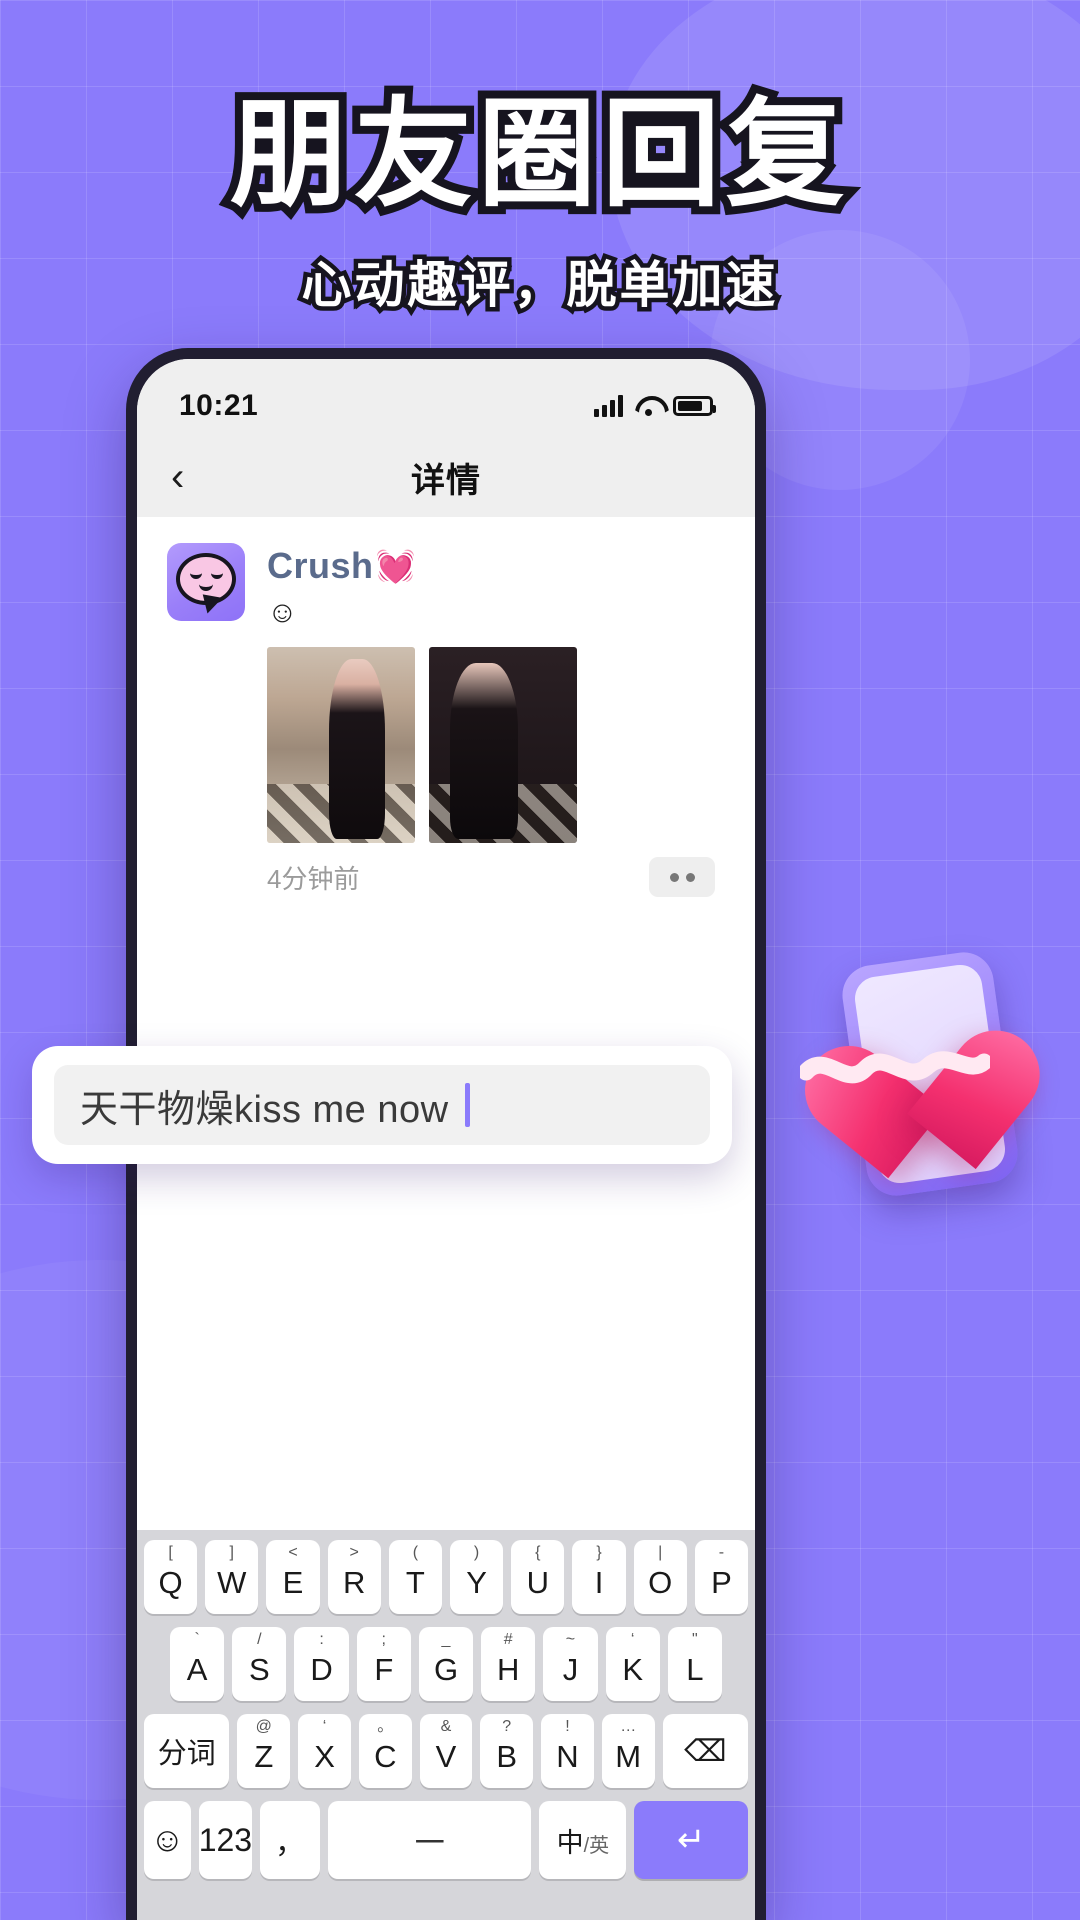 This screenshot has height=1920, width=1080. I want to click on comment-input-field: 天干物燥kiss me now, so click(382, 1105).